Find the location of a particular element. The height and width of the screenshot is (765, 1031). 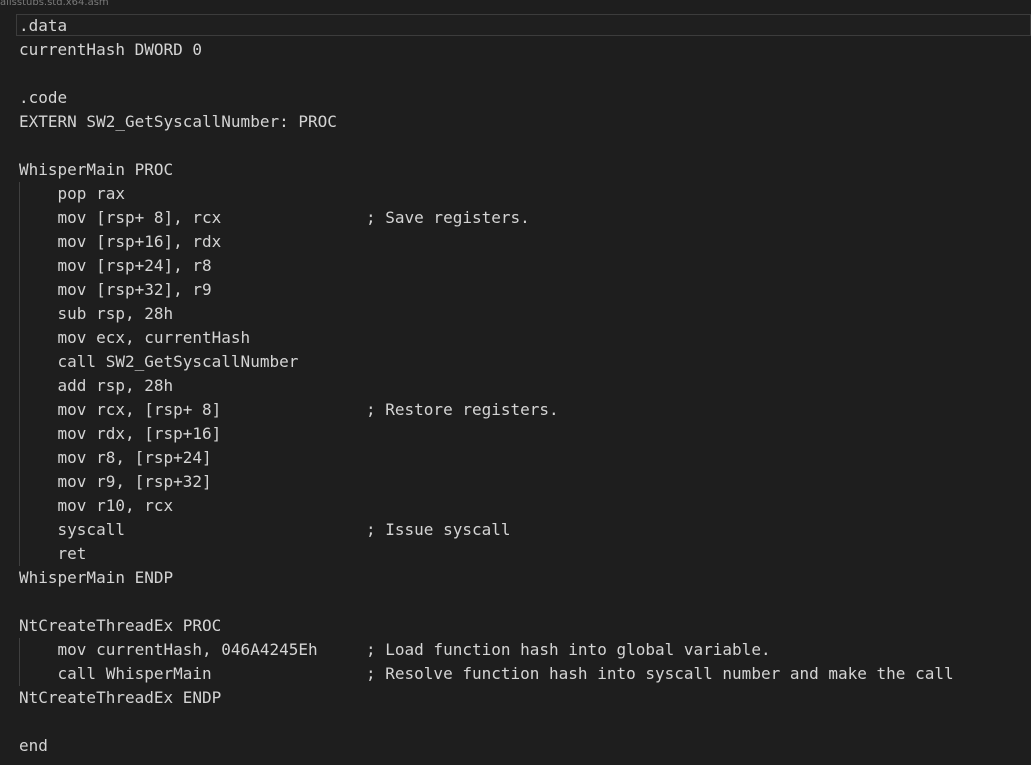

code-text: mov r10, rcx is located at coordinates (96, 505).